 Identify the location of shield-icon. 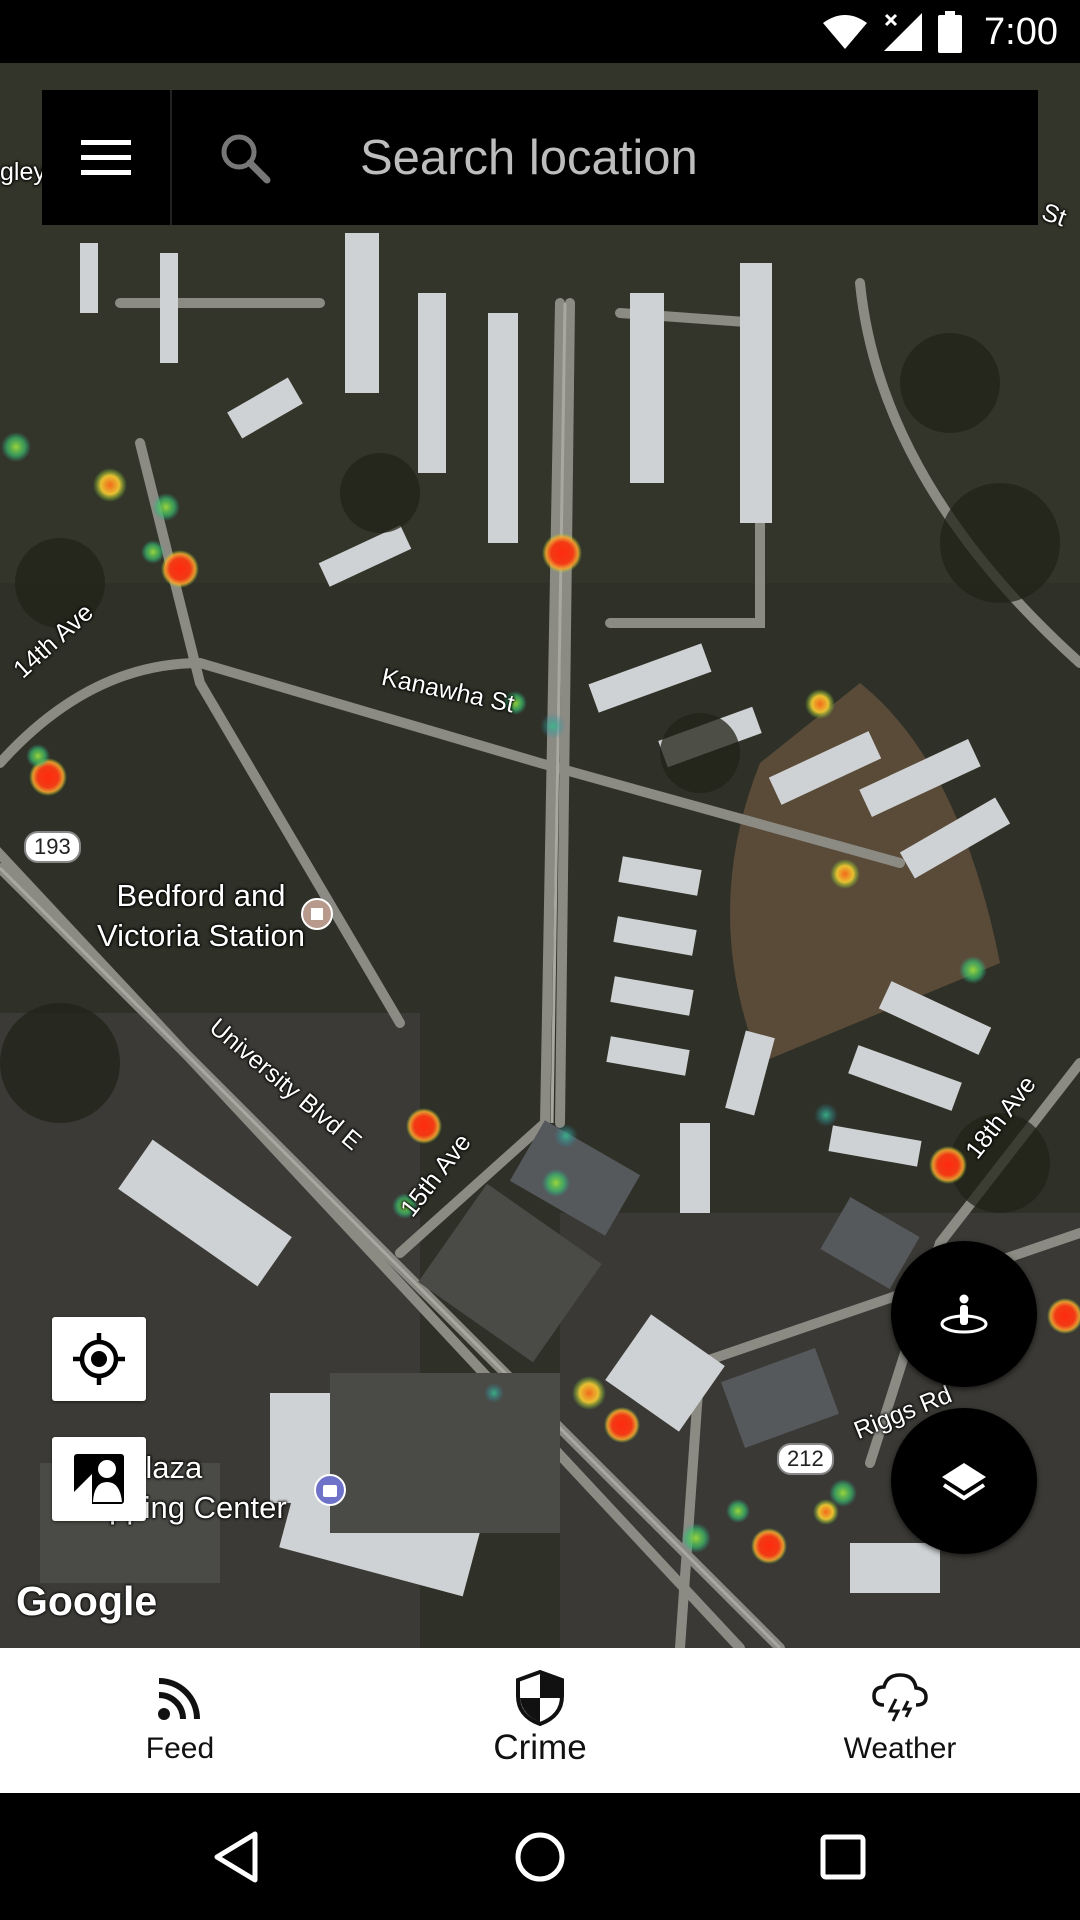
(540, 1698).